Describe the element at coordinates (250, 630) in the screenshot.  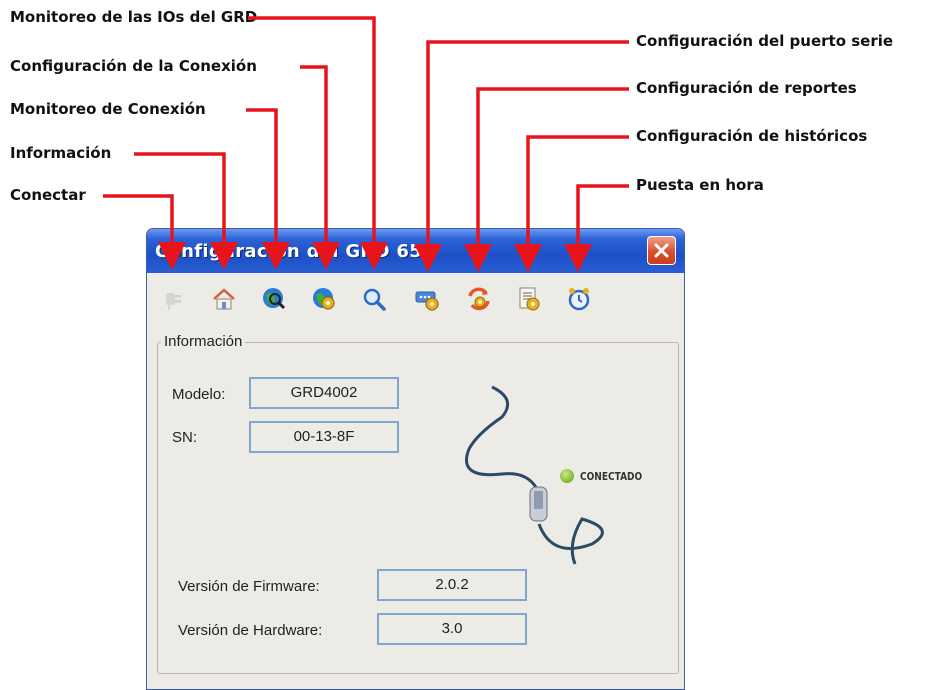
I see `hardware-label: Versión de Hardware:` at that location.